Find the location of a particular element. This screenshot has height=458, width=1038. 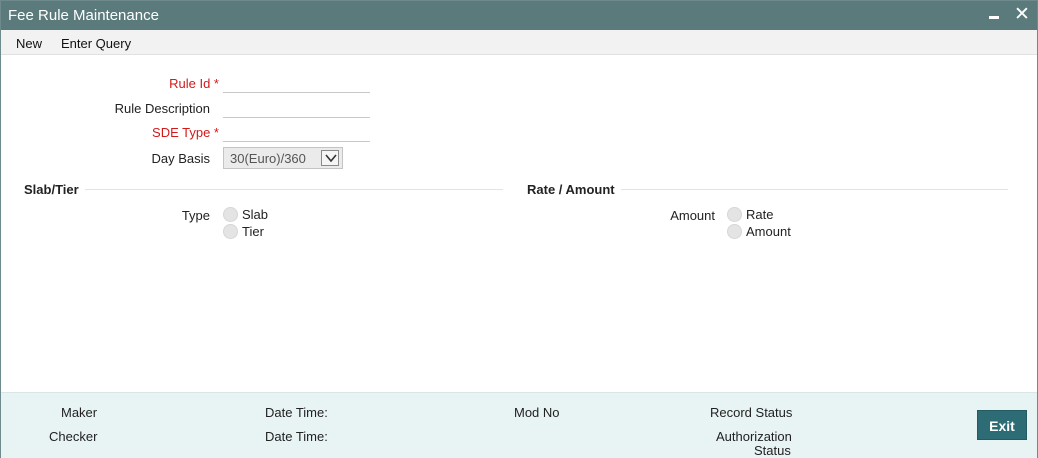

rule-description-input is located at coordinates (296, 108).